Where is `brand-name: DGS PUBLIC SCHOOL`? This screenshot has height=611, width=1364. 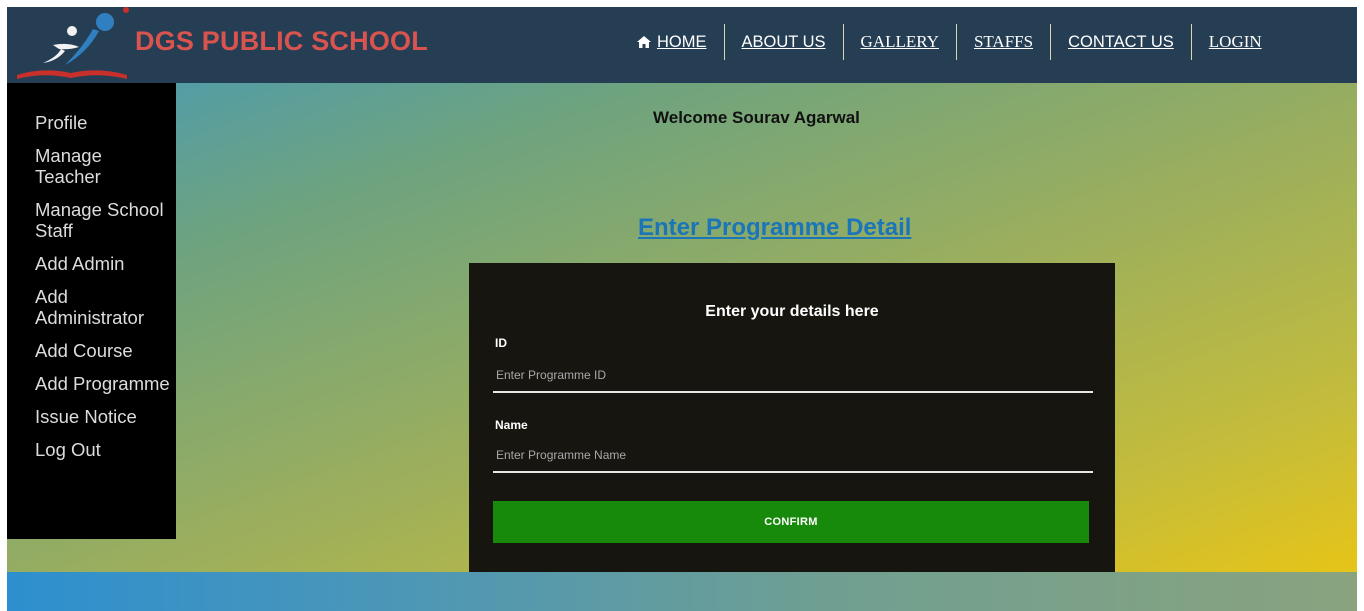 brand-name: DGS PUBLIC SCHOOL is located at coordinates (281, 41).